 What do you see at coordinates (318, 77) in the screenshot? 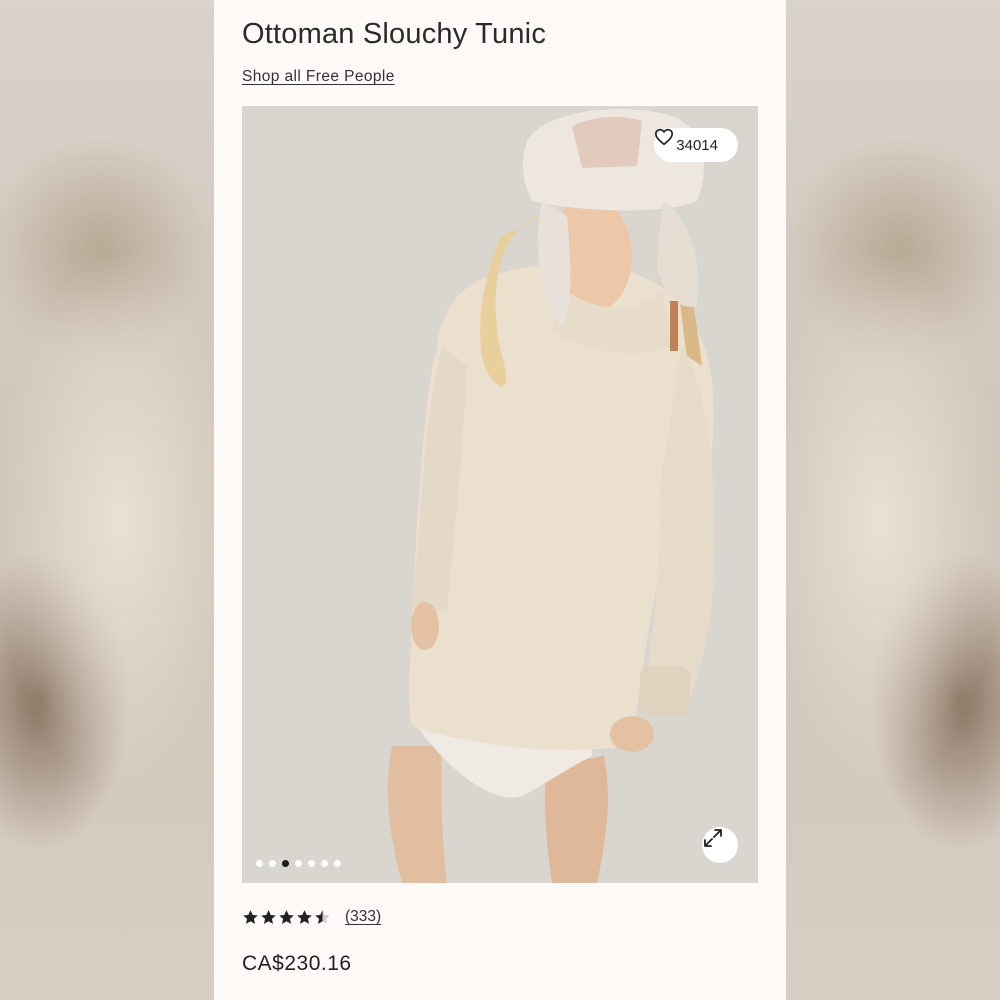
I see `shop-all-brand-link: Shop all Free People` at bounding box center [318, 77].